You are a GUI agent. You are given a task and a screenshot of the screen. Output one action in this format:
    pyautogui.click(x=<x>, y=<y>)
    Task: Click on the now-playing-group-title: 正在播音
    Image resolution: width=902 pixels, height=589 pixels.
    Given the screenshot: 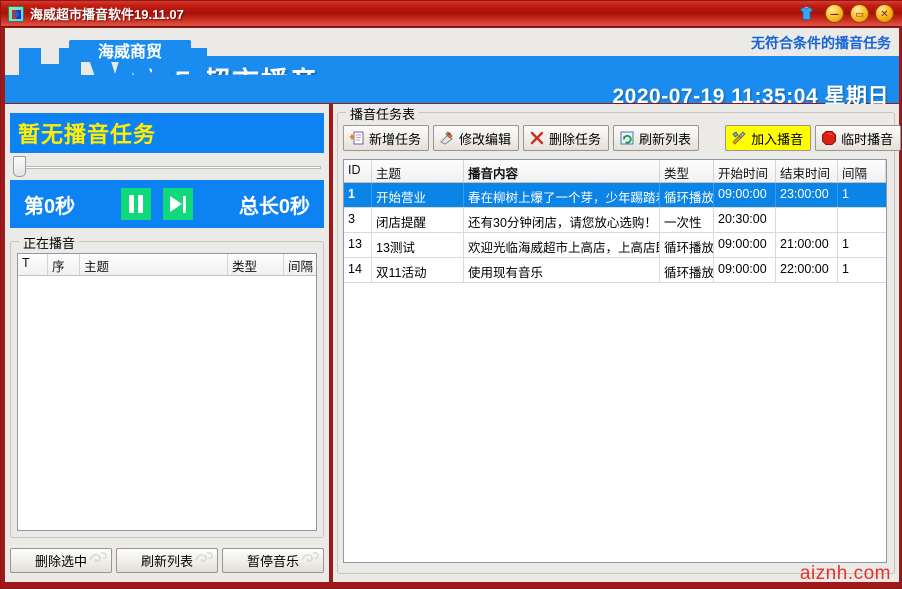 What is the action you would take?
    pyautogui.click(x=49, y=242)
    